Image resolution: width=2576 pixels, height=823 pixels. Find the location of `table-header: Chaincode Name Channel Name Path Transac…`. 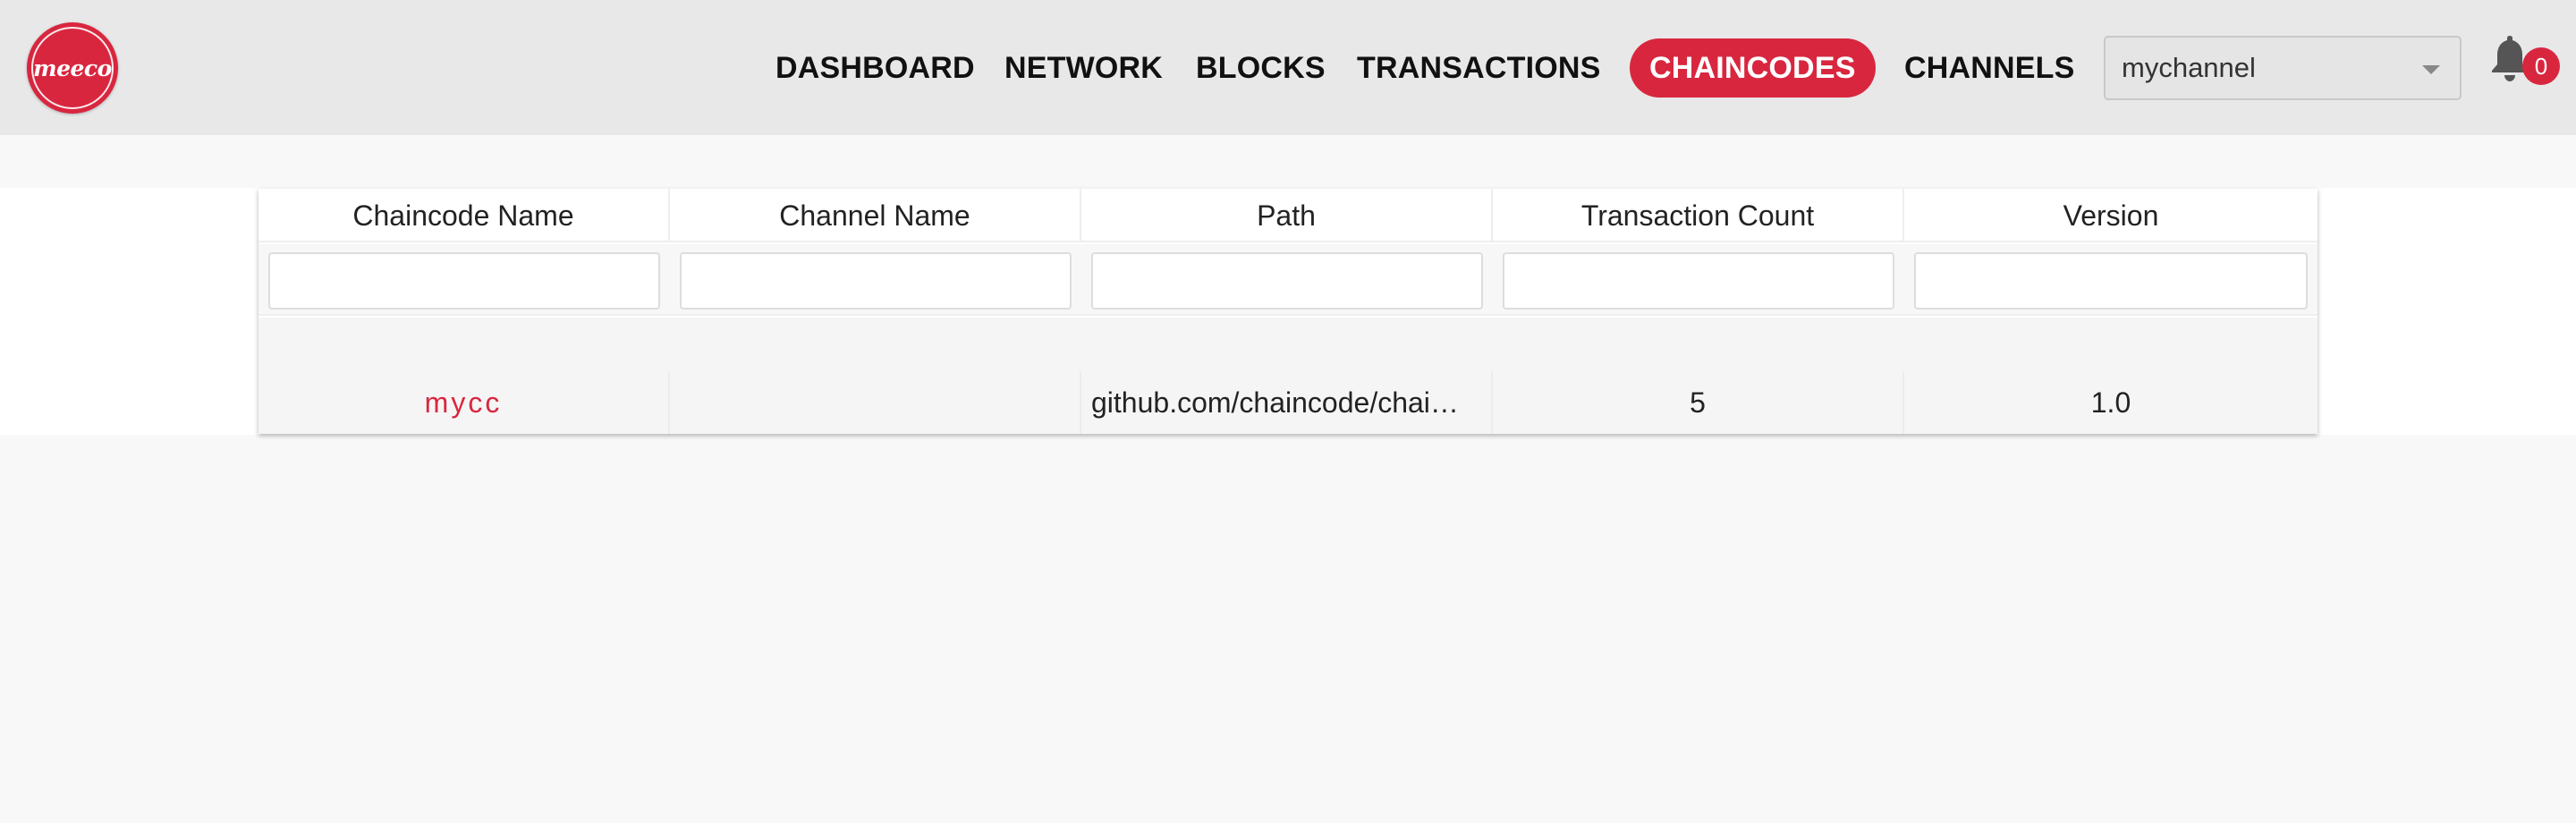

table-header: Chaincode Name Channel Name Path Transac… is located at coordinates (1288, 215).